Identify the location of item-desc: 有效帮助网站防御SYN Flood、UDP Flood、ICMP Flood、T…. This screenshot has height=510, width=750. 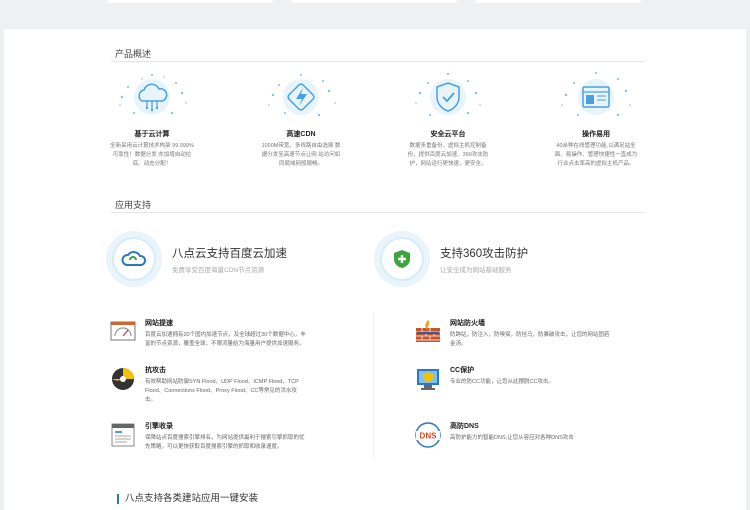
(222, 391).